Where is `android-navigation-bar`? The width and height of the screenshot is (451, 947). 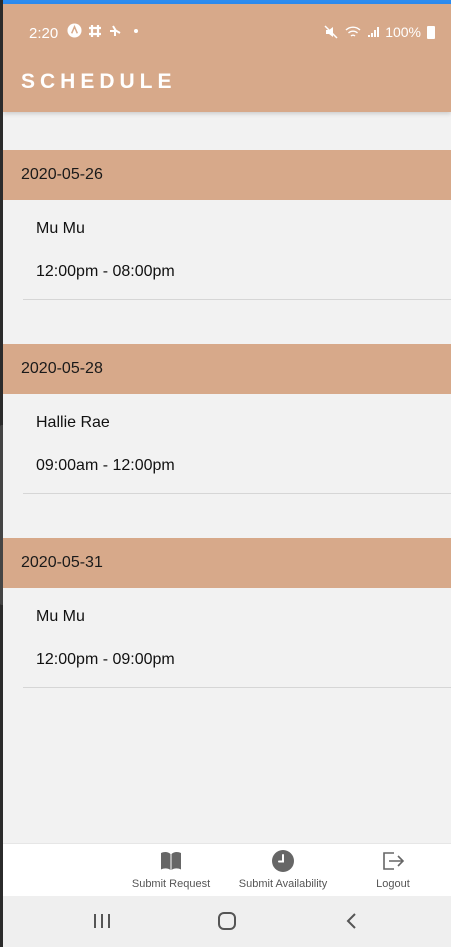
android-navigation-bar is located at coordinates (227, 921).